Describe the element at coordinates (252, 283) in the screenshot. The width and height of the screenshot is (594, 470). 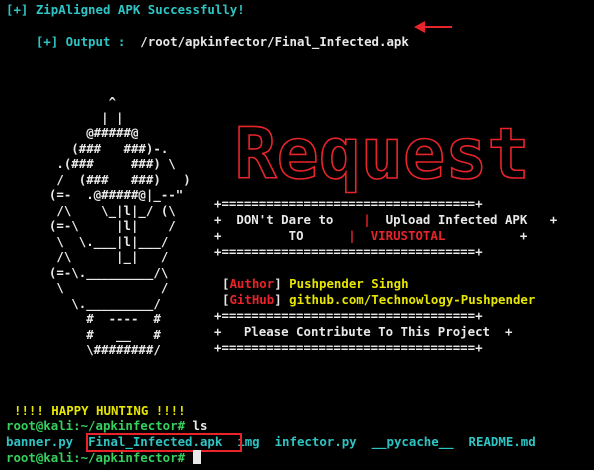
I see `author-label: Author` at that location.